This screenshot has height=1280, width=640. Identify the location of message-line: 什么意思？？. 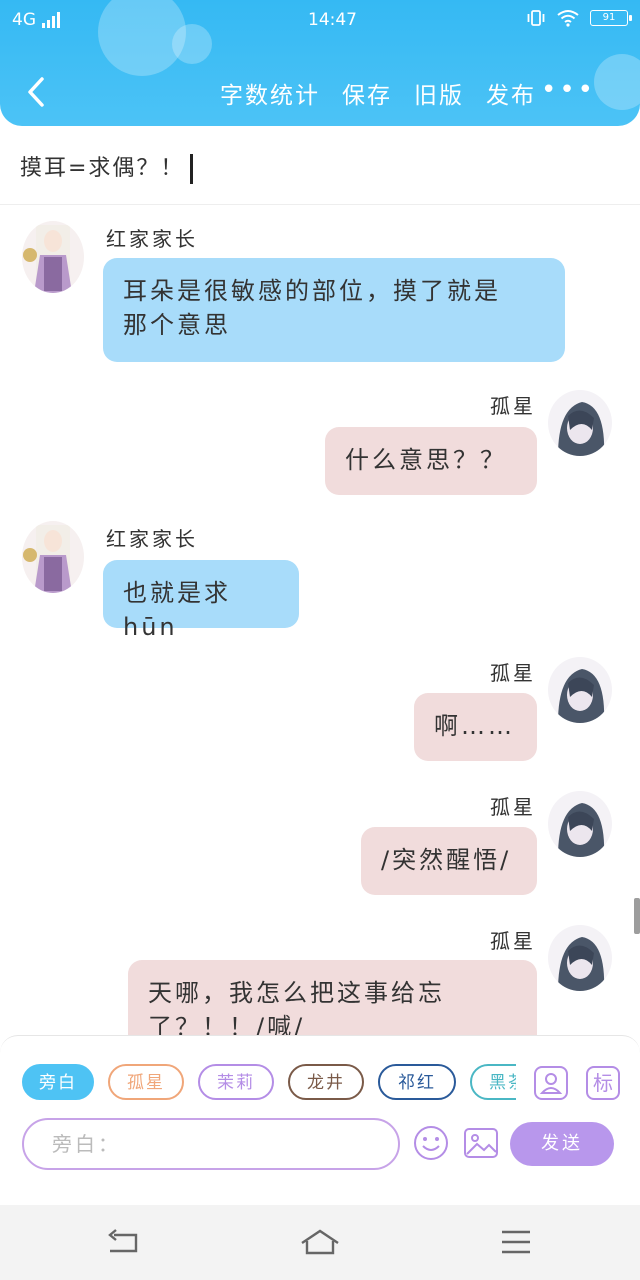
(426, 460).